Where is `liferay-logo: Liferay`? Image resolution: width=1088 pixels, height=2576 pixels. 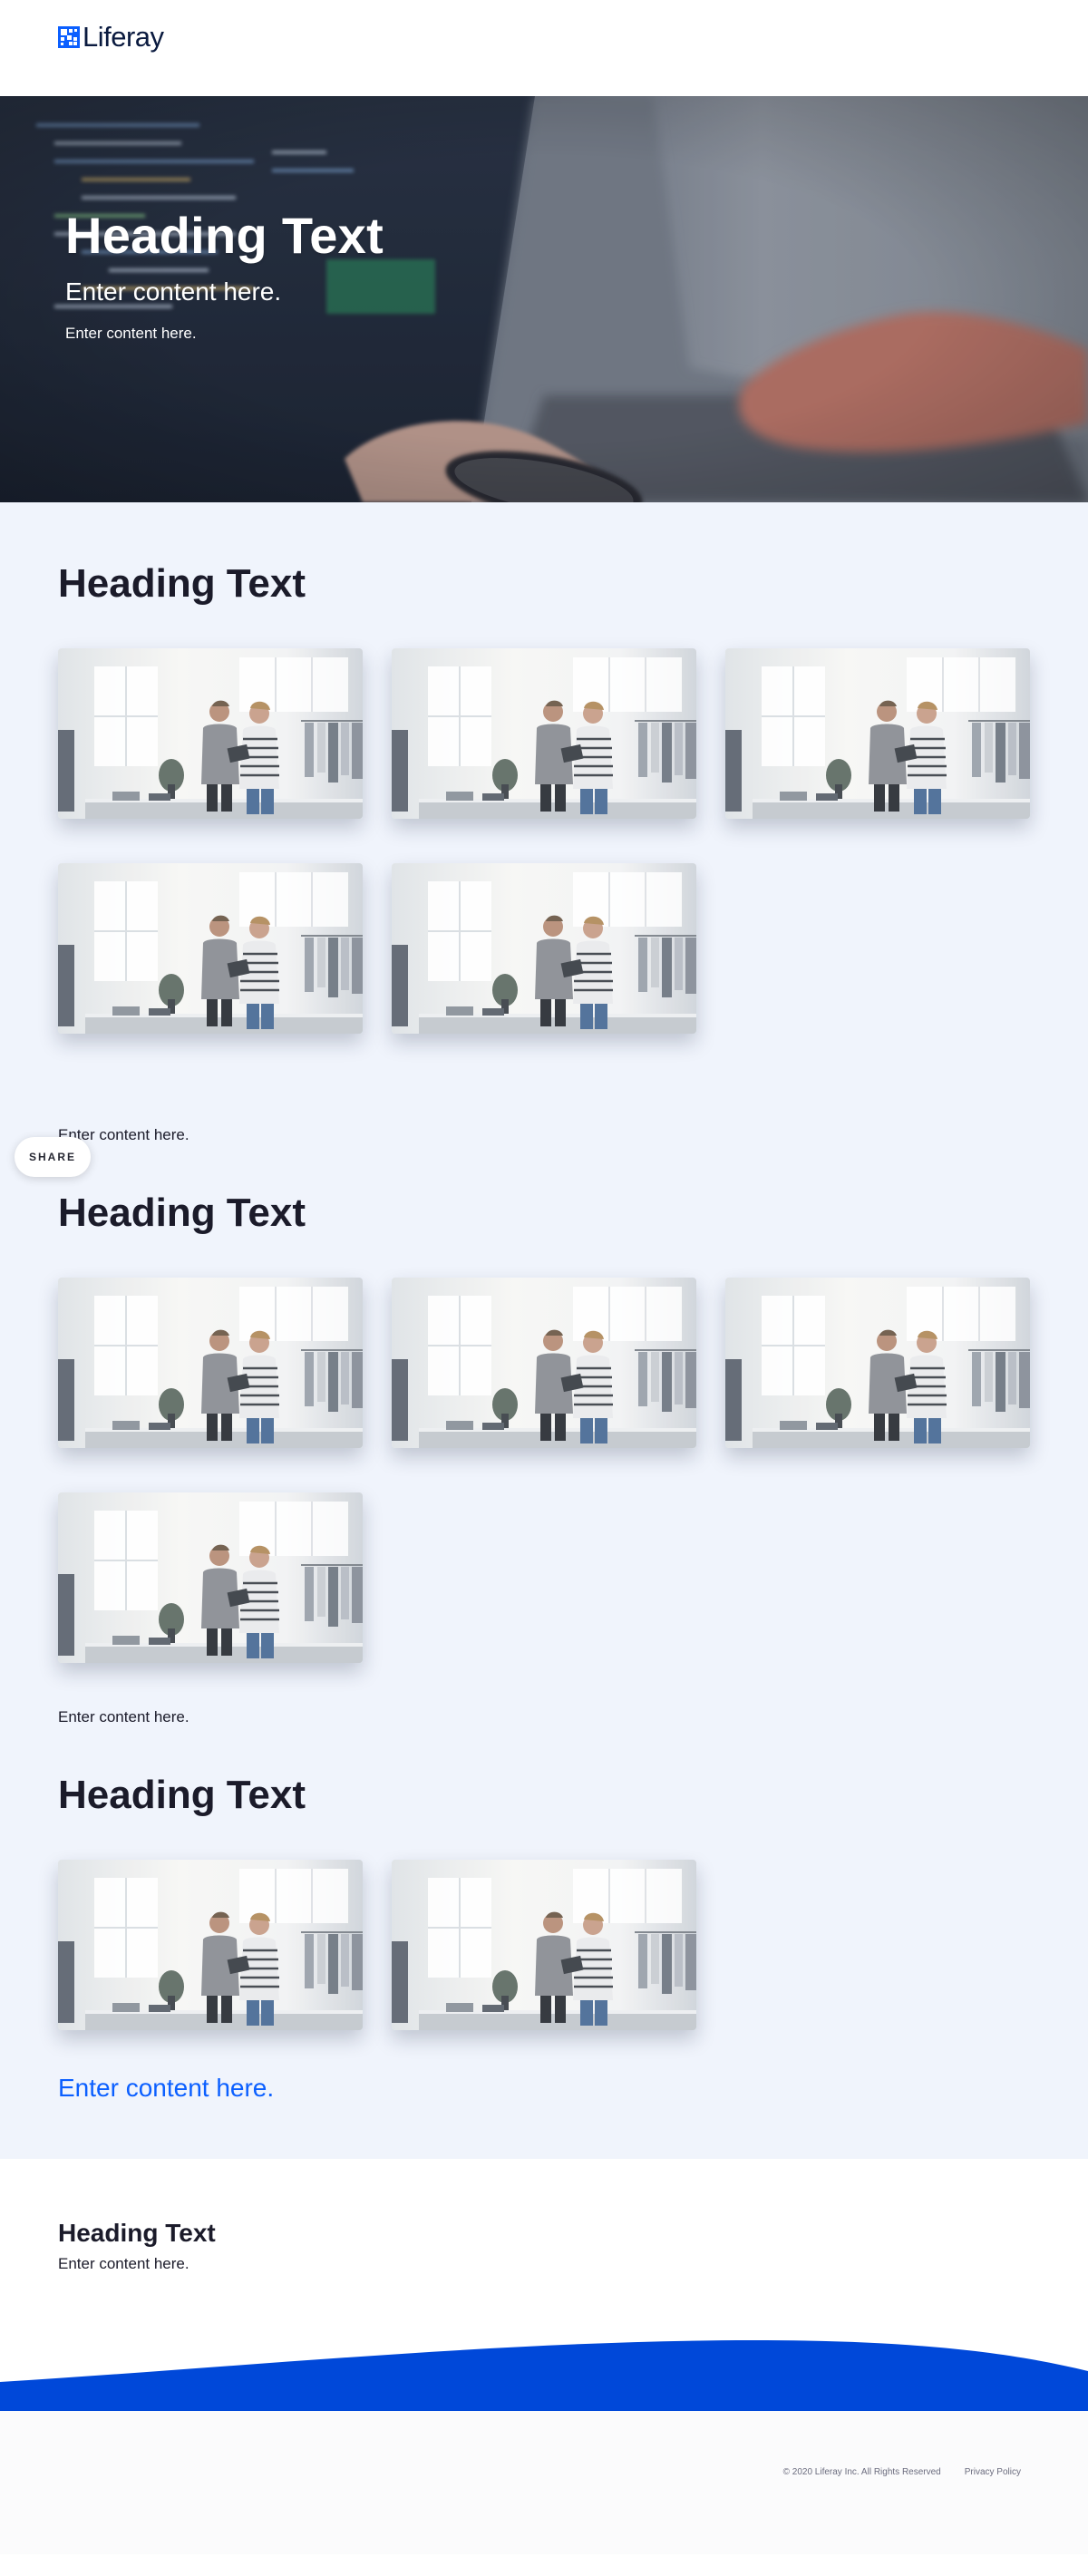
liferay-logo: Liferay is located at coordinates (111, 37).